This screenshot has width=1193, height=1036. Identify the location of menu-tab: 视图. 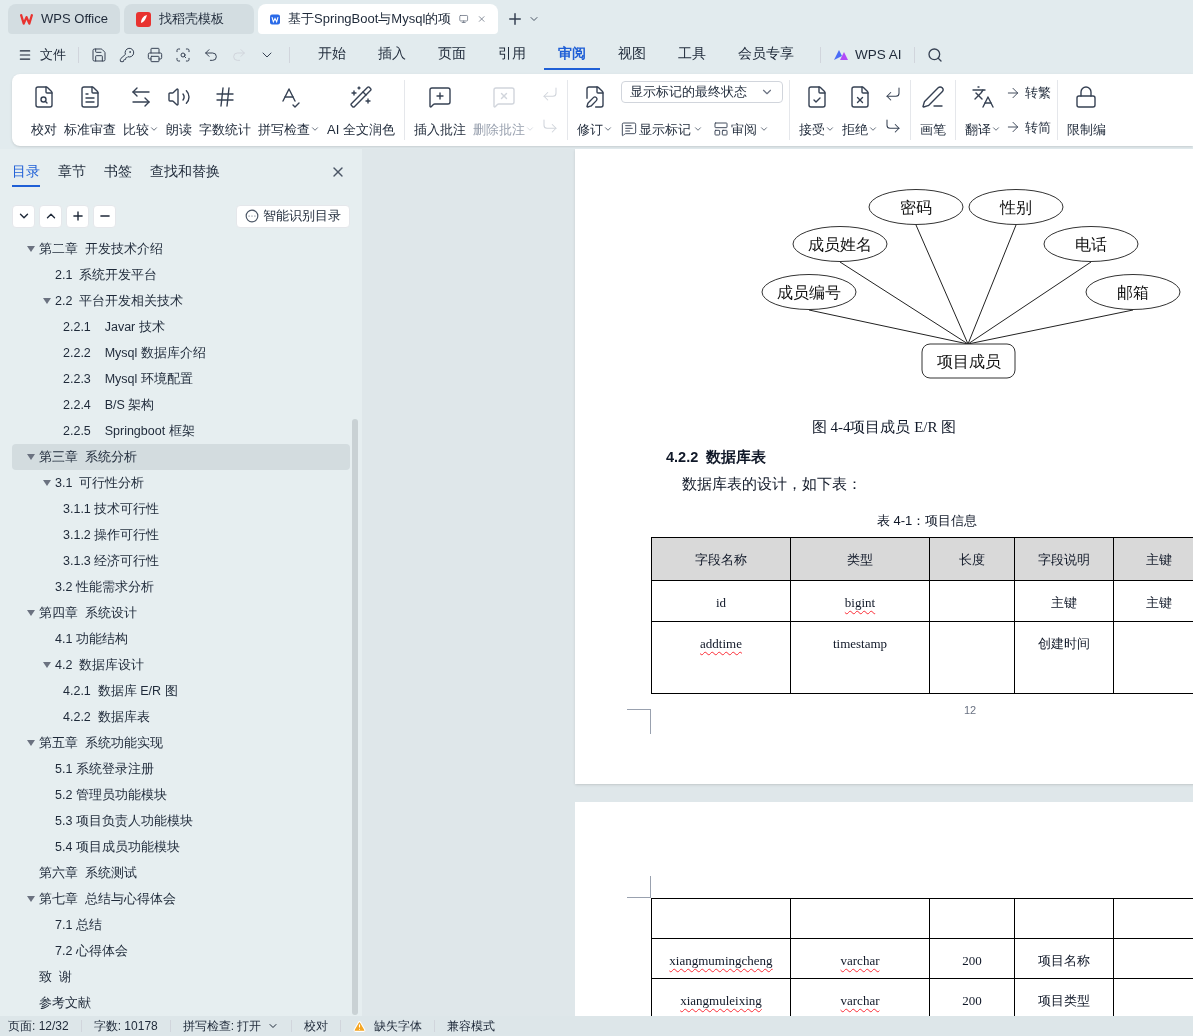
(632, 55).